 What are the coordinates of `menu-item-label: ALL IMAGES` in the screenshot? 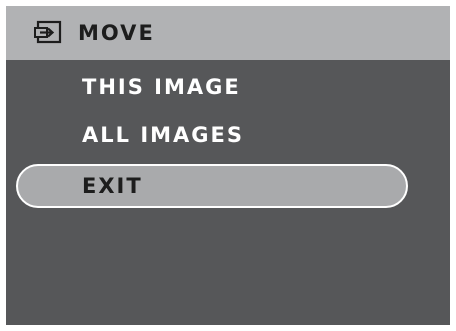 It's located at (163, 135).